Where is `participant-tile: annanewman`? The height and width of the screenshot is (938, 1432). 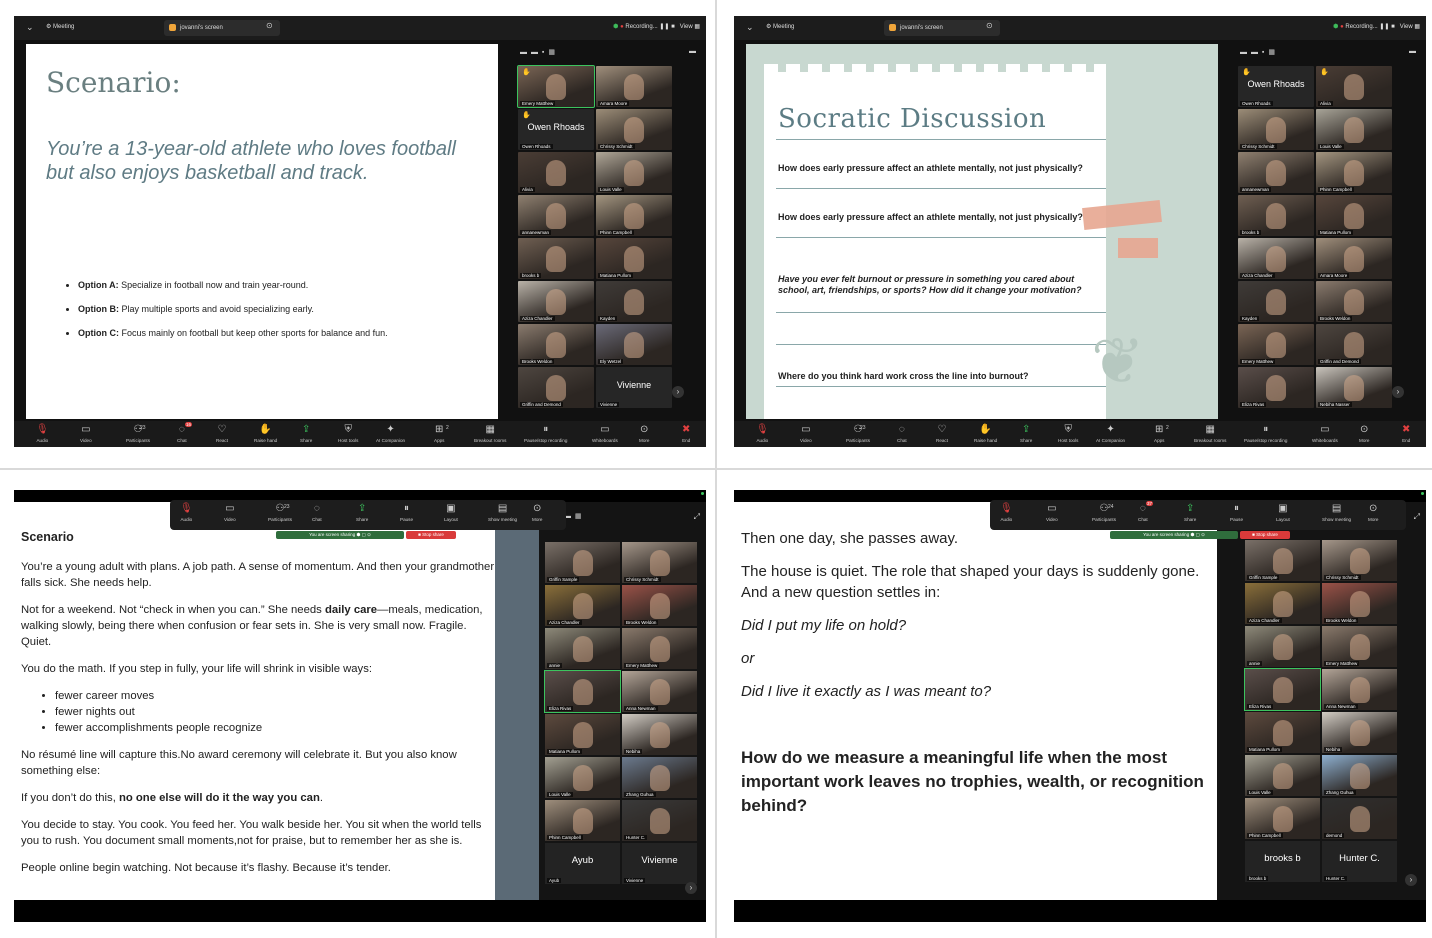
participant-tile: annanewman is located at coordinates (556, 215).